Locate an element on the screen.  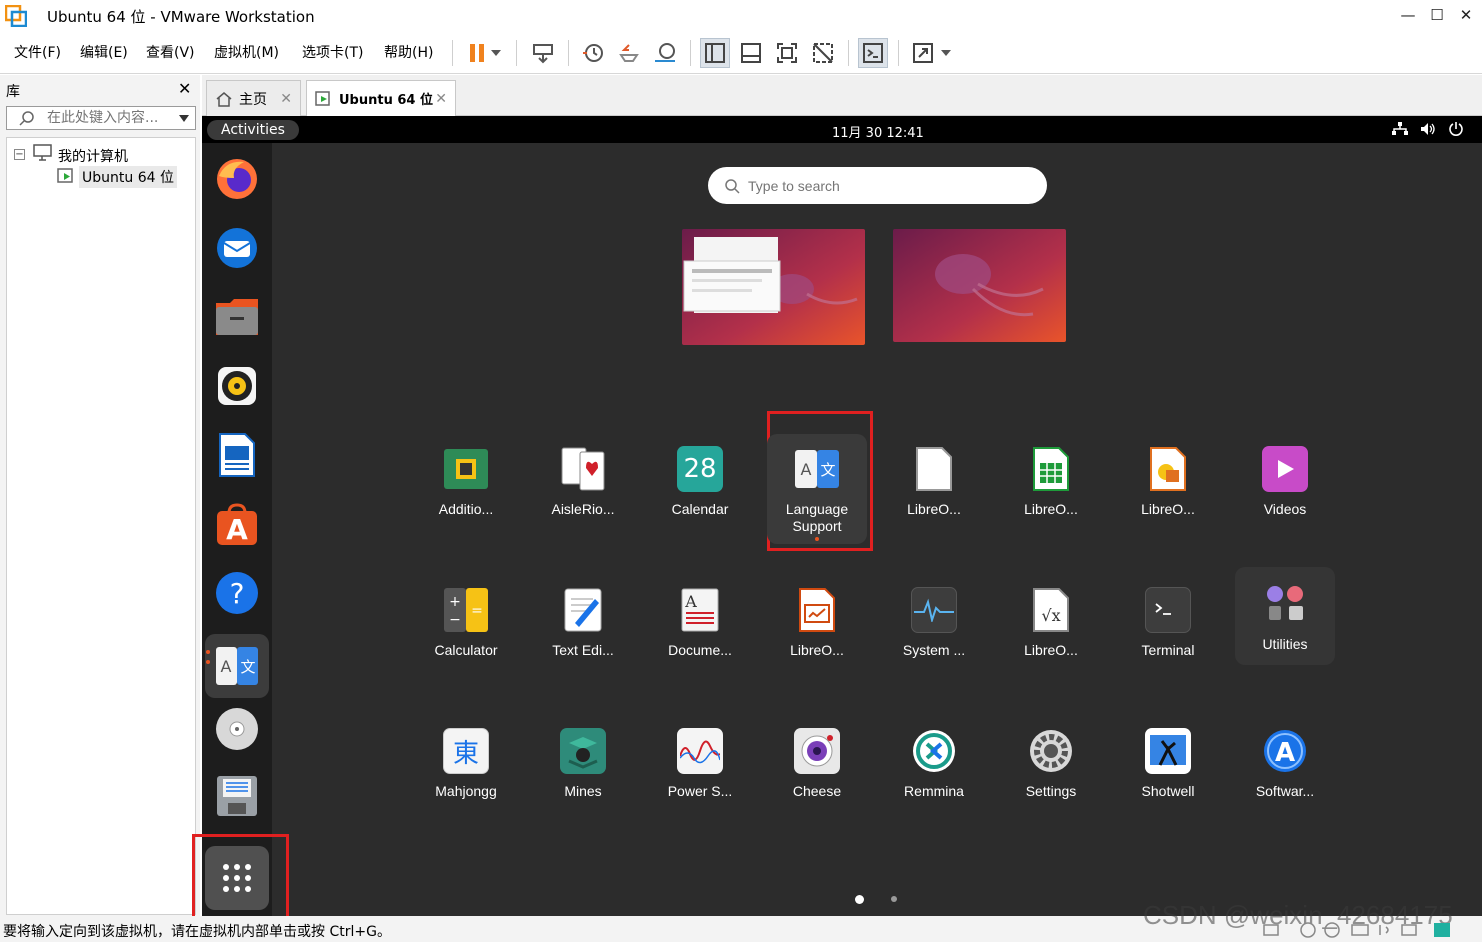
unity-mode-icon is located at coordinates (823, 53).